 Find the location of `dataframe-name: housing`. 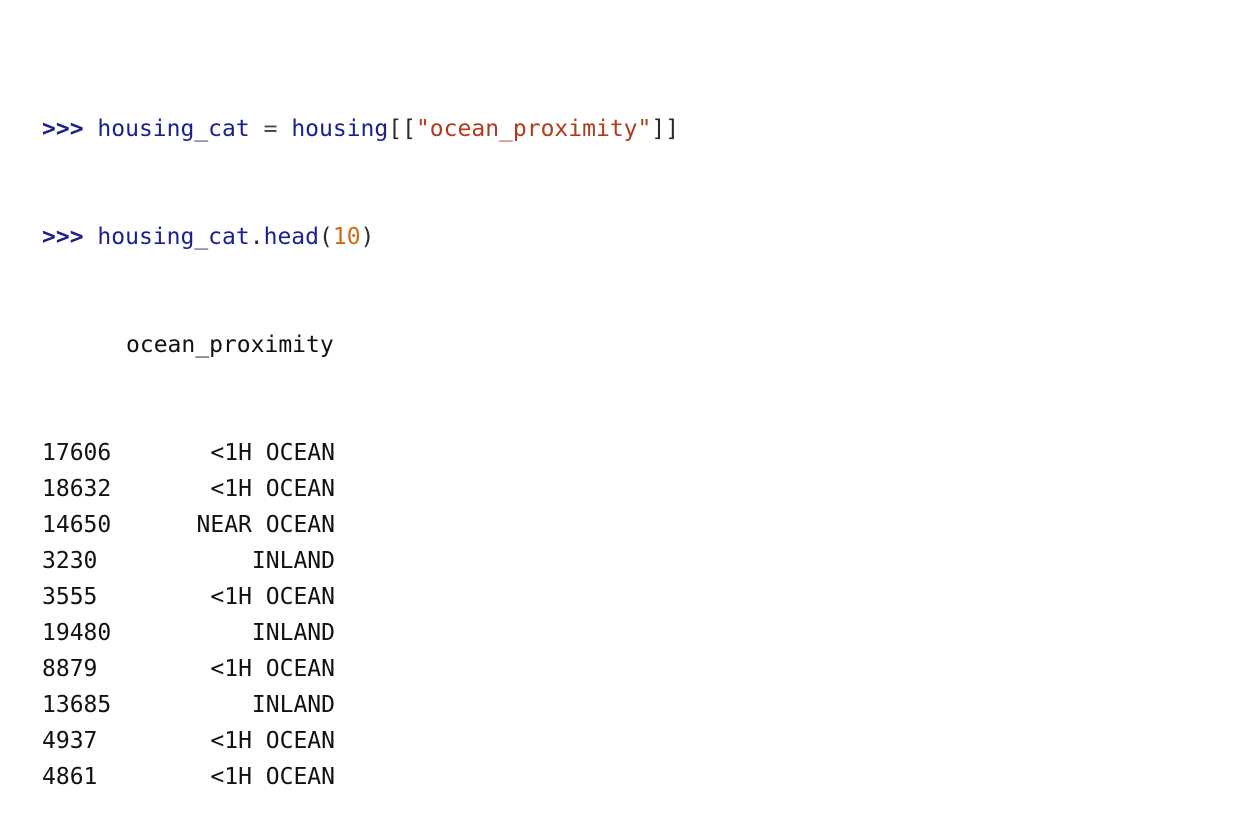

dataframe-name: housing is located at coordinates (340, 129).